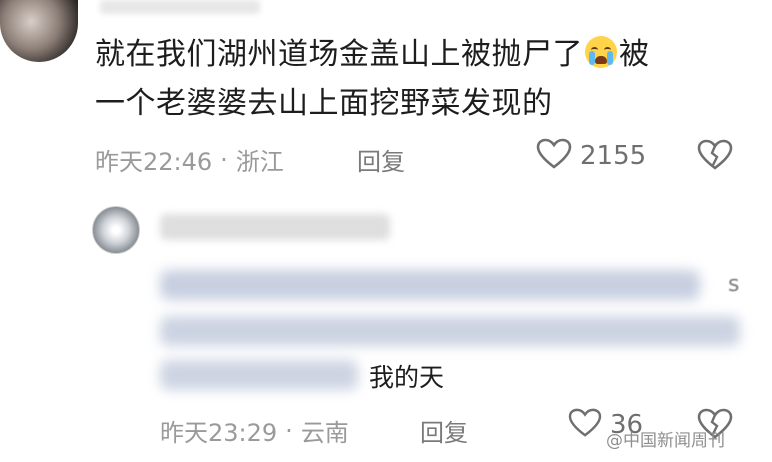 This screenshot has width=772, height=462. Describe the element at coordinates (613, 156) in the screenshot. I see `like-count: 2155` at that location.